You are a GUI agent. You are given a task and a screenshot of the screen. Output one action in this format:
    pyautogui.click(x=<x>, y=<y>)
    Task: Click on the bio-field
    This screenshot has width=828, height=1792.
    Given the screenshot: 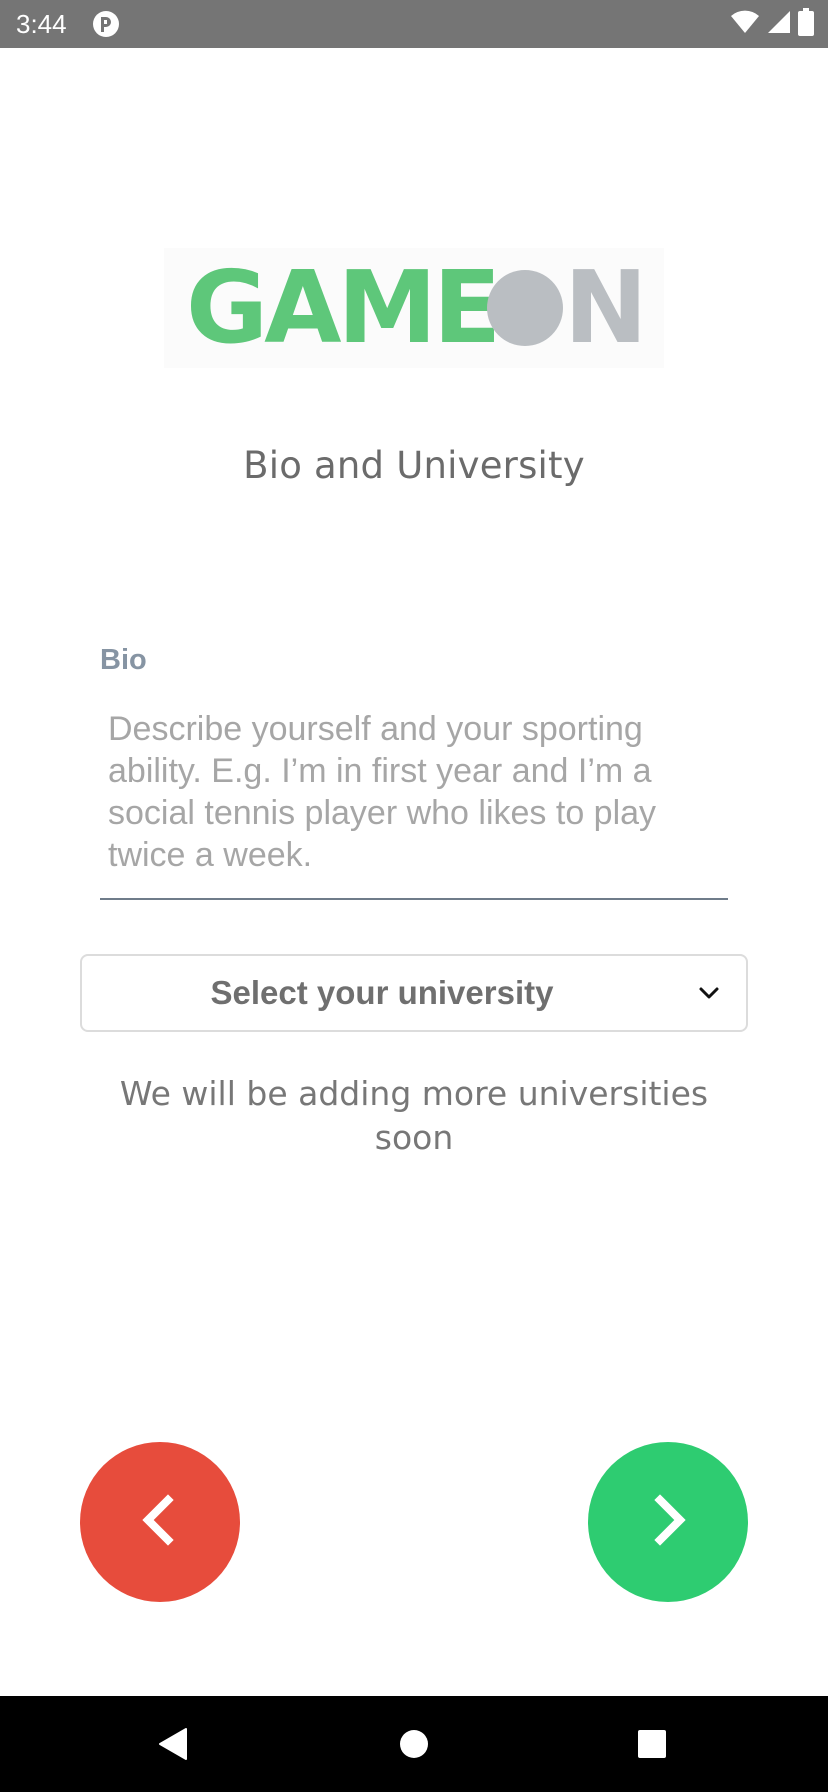 What is the action you would take?
    pyautogui.click(x=414, y=801)
    